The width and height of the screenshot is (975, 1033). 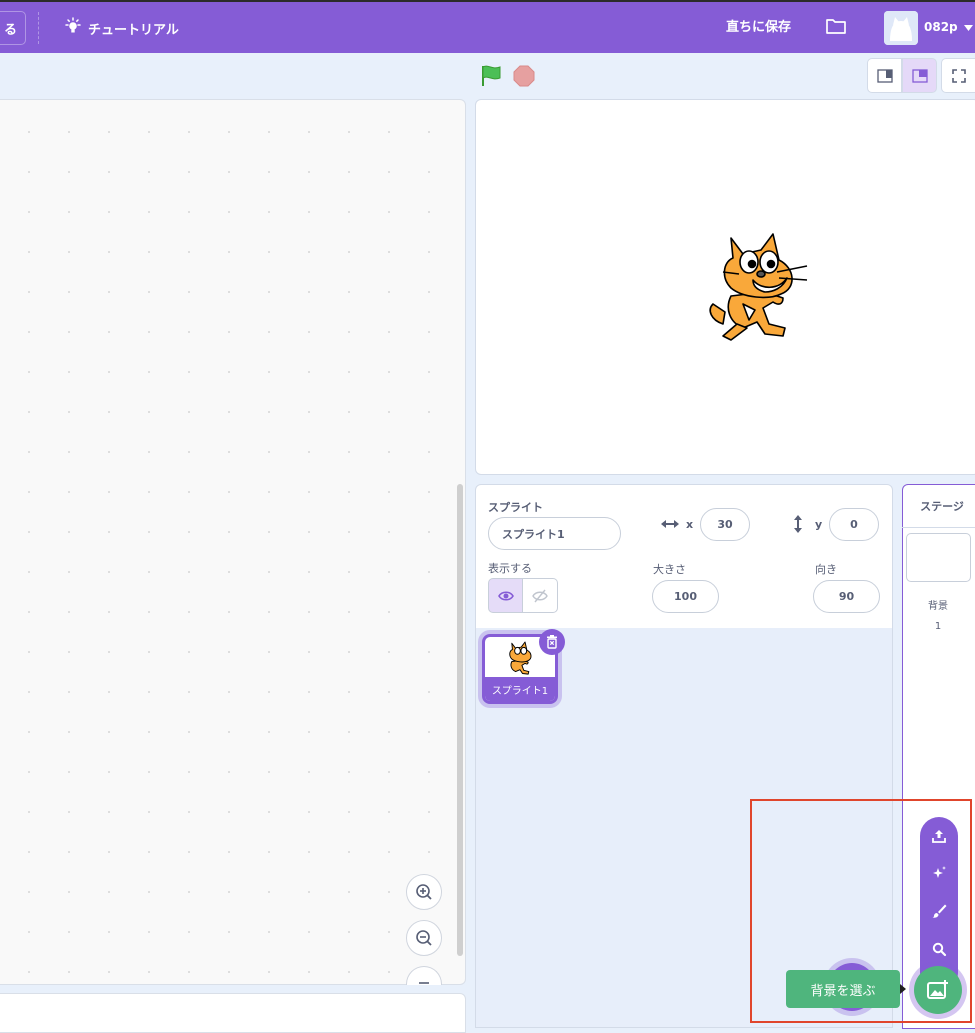 I want to click on window-edge, so click(x=487, y=1).